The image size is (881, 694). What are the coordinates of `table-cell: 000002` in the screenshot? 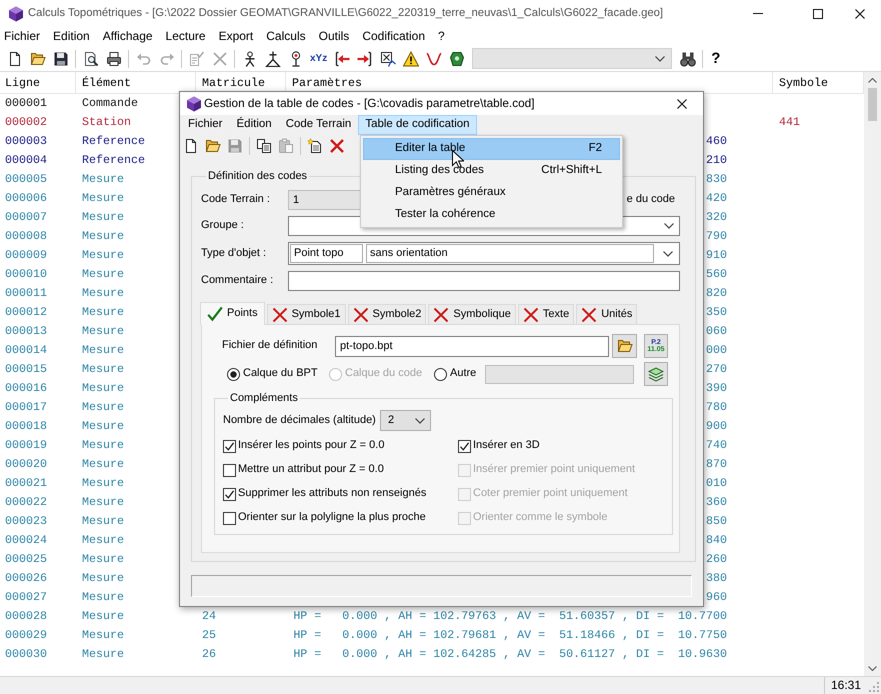 It's located at (26, 122).